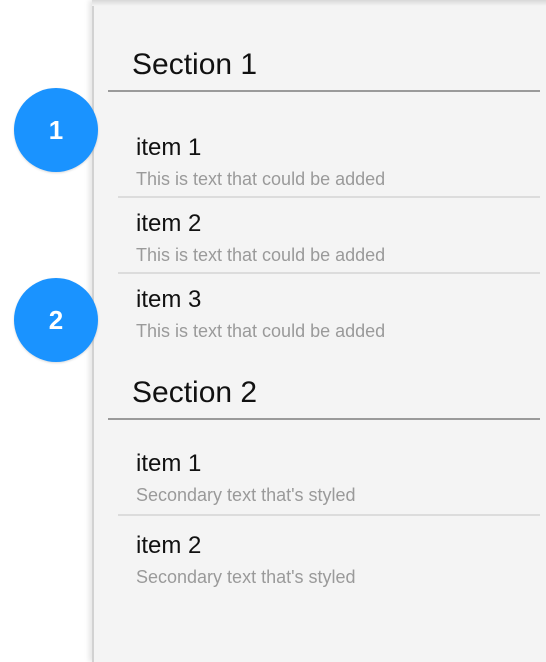 The image size is (546, 662). I want to click on callout-badge-1: 1, so click(56, 130).